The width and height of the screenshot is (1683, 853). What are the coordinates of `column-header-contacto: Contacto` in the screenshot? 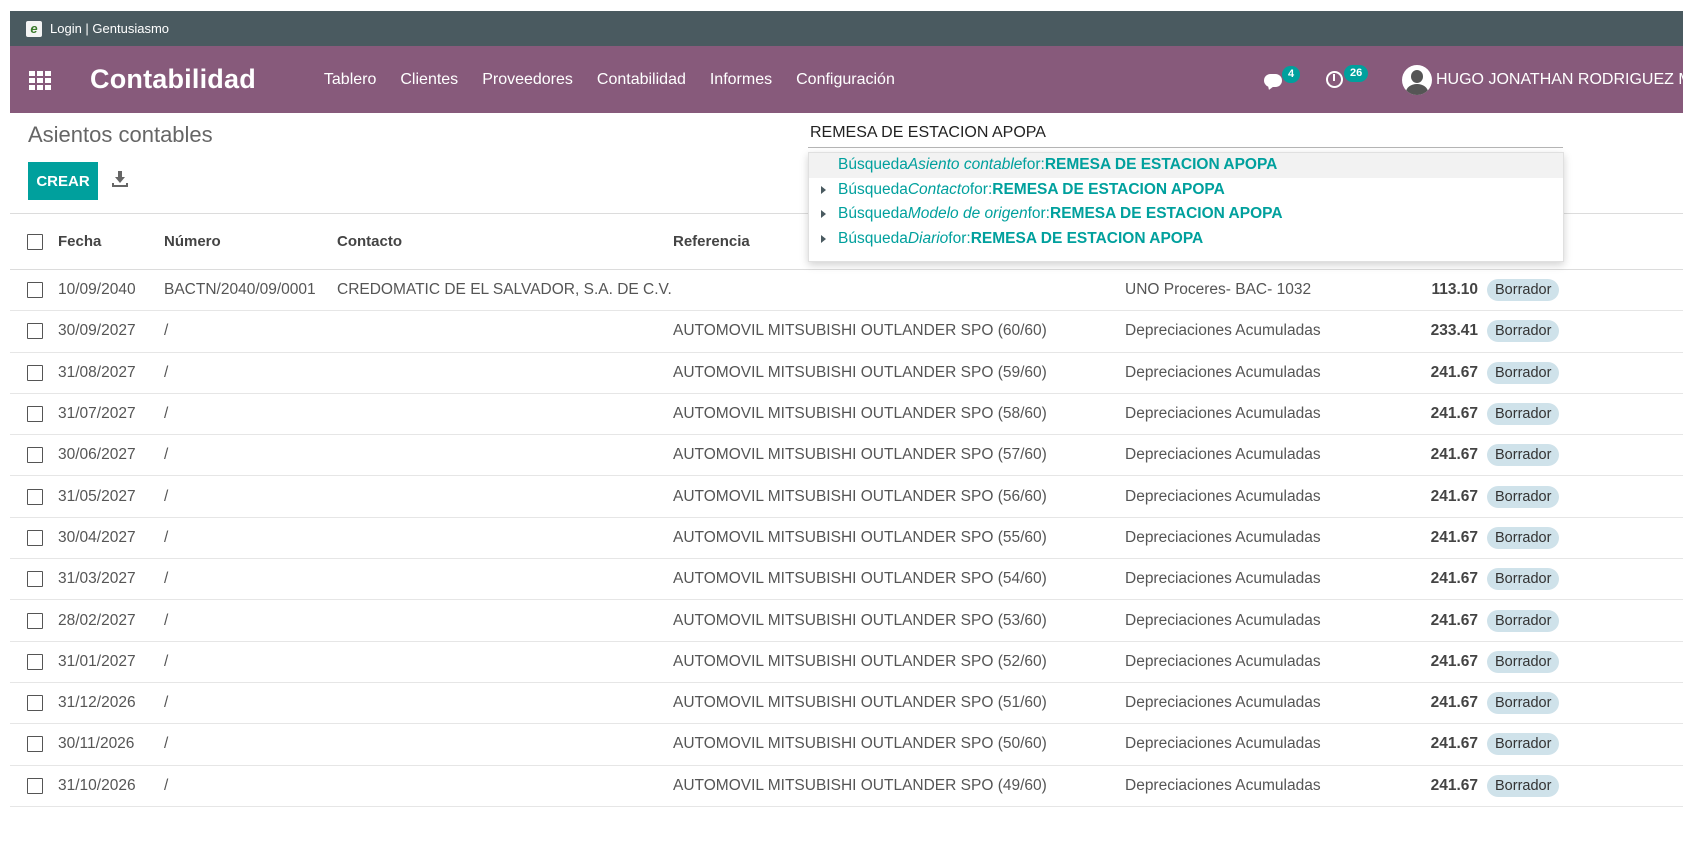 It's located at (369, 241).